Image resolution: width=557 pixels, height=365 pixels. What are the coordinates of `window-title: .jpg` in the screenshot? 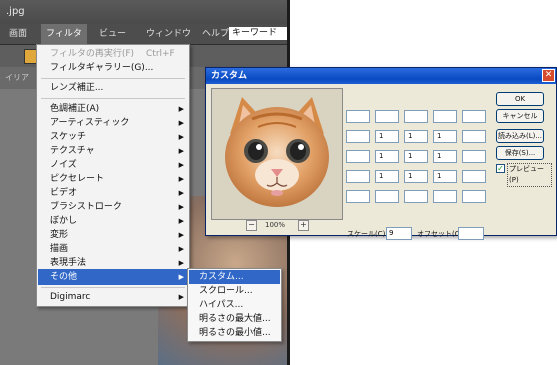 It's located at (143, 12).